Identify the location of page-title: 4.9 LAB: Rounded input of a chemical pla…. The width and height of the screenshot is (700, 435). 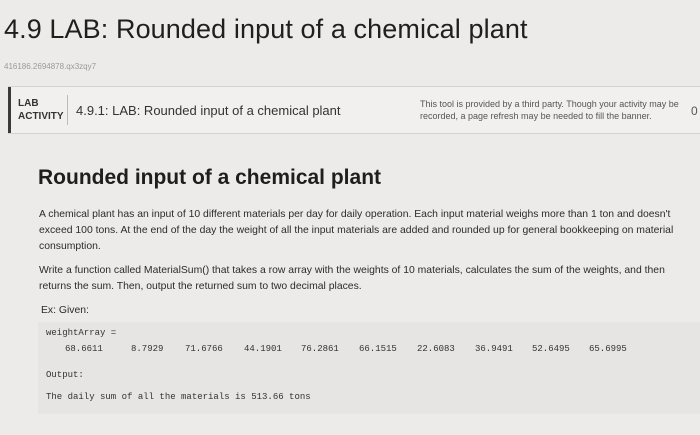
(266, 29).